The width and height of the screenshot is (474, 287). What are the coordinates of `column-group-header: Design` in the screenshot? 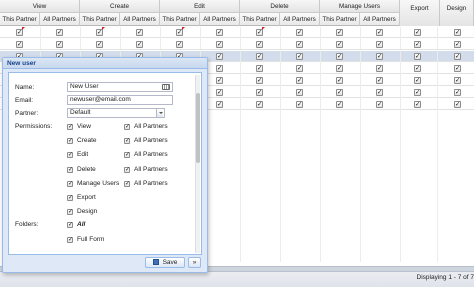 It's located at (457, 13).